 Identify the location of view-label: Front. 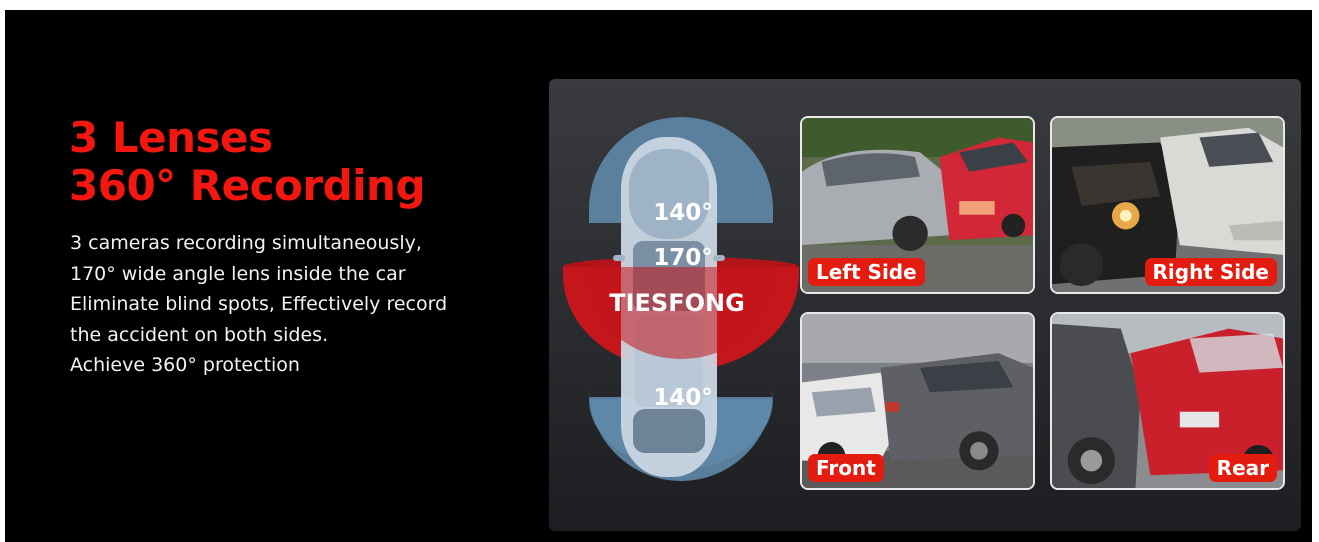
(846, 468).